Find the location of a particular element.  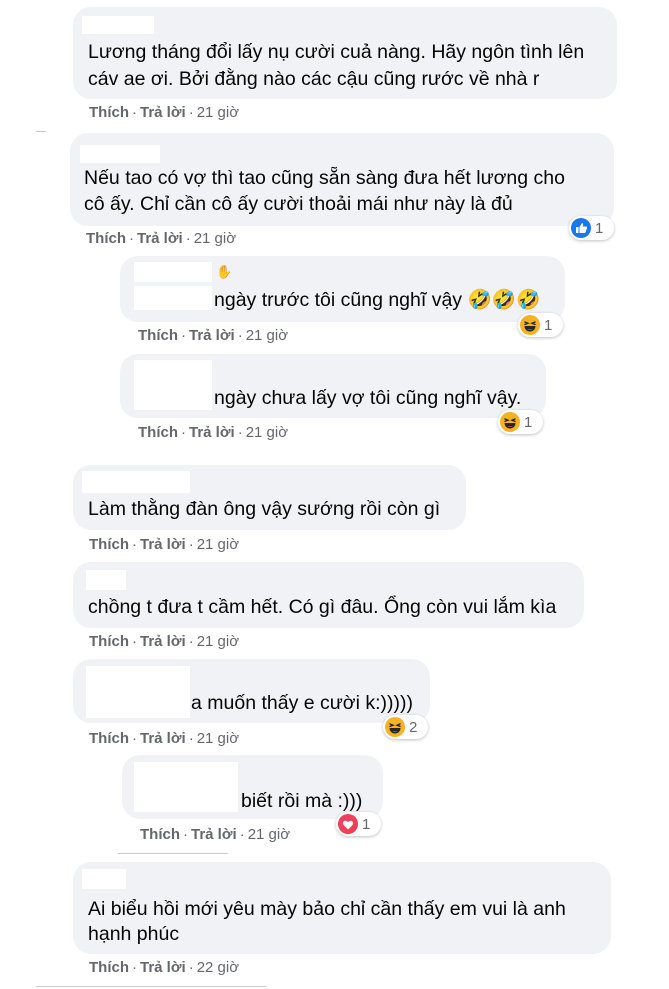

comment-text: ngày chưa lấy vợ tôi cũng nghĩ vậy. is located at coordinates (368, 398).